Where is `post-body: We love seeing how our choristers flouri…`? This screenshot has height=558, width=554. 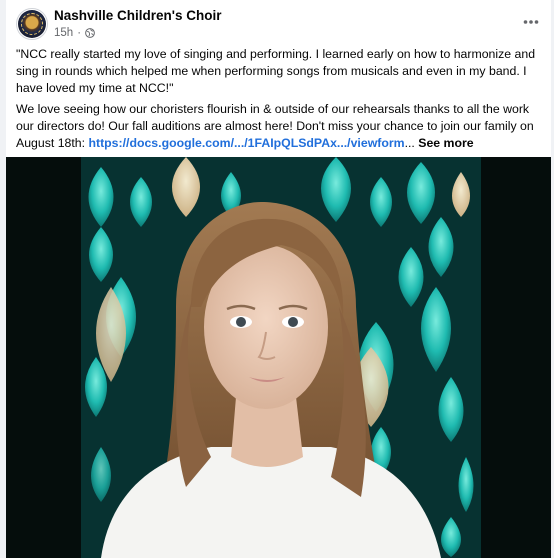
post-body: We love seeing how our choristers flouri… is located at coordinates (280, 126).